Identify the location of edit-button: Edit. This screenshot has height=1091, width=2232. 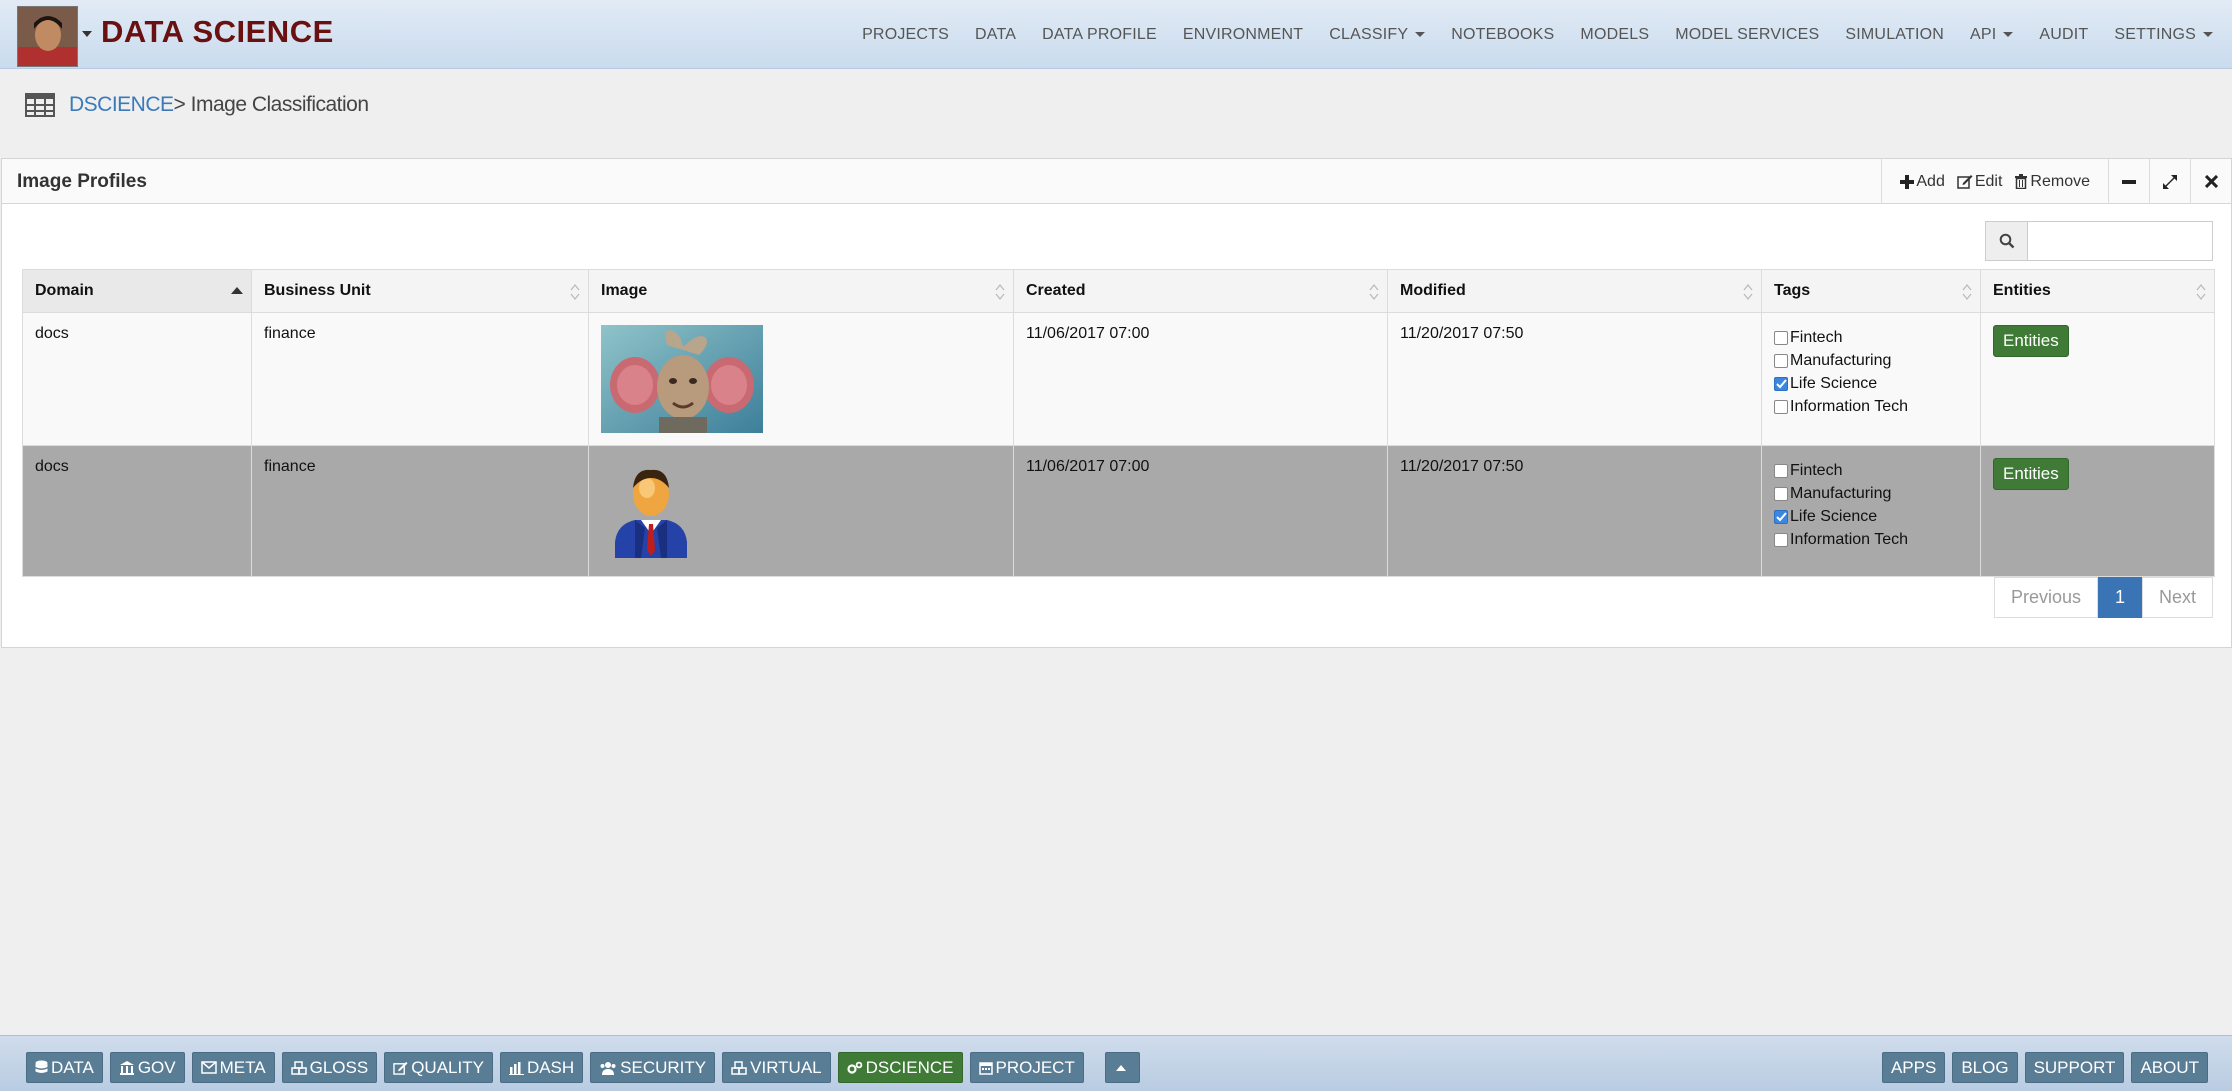
(1980, 181).